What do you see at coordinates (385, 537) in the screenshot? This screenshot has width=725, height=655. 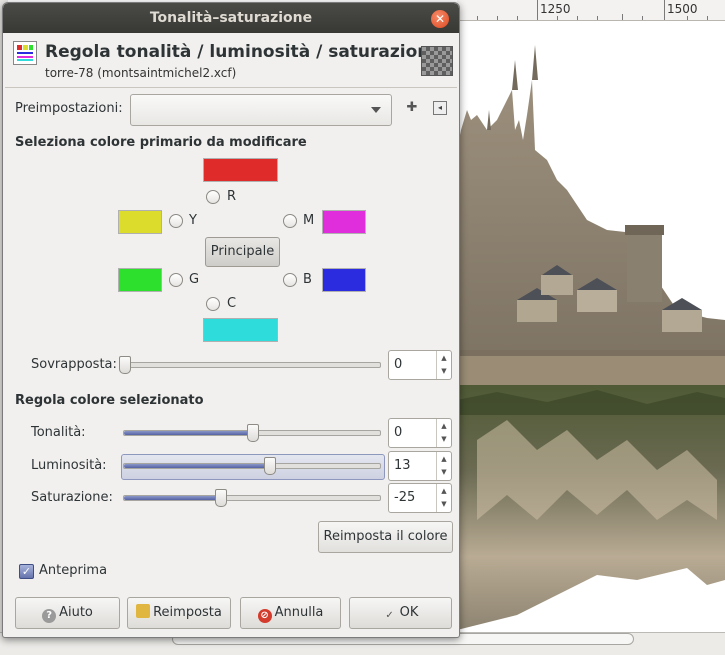 I see `reset-color-button: Reimposta il colore` at bounding box center [385, 537].